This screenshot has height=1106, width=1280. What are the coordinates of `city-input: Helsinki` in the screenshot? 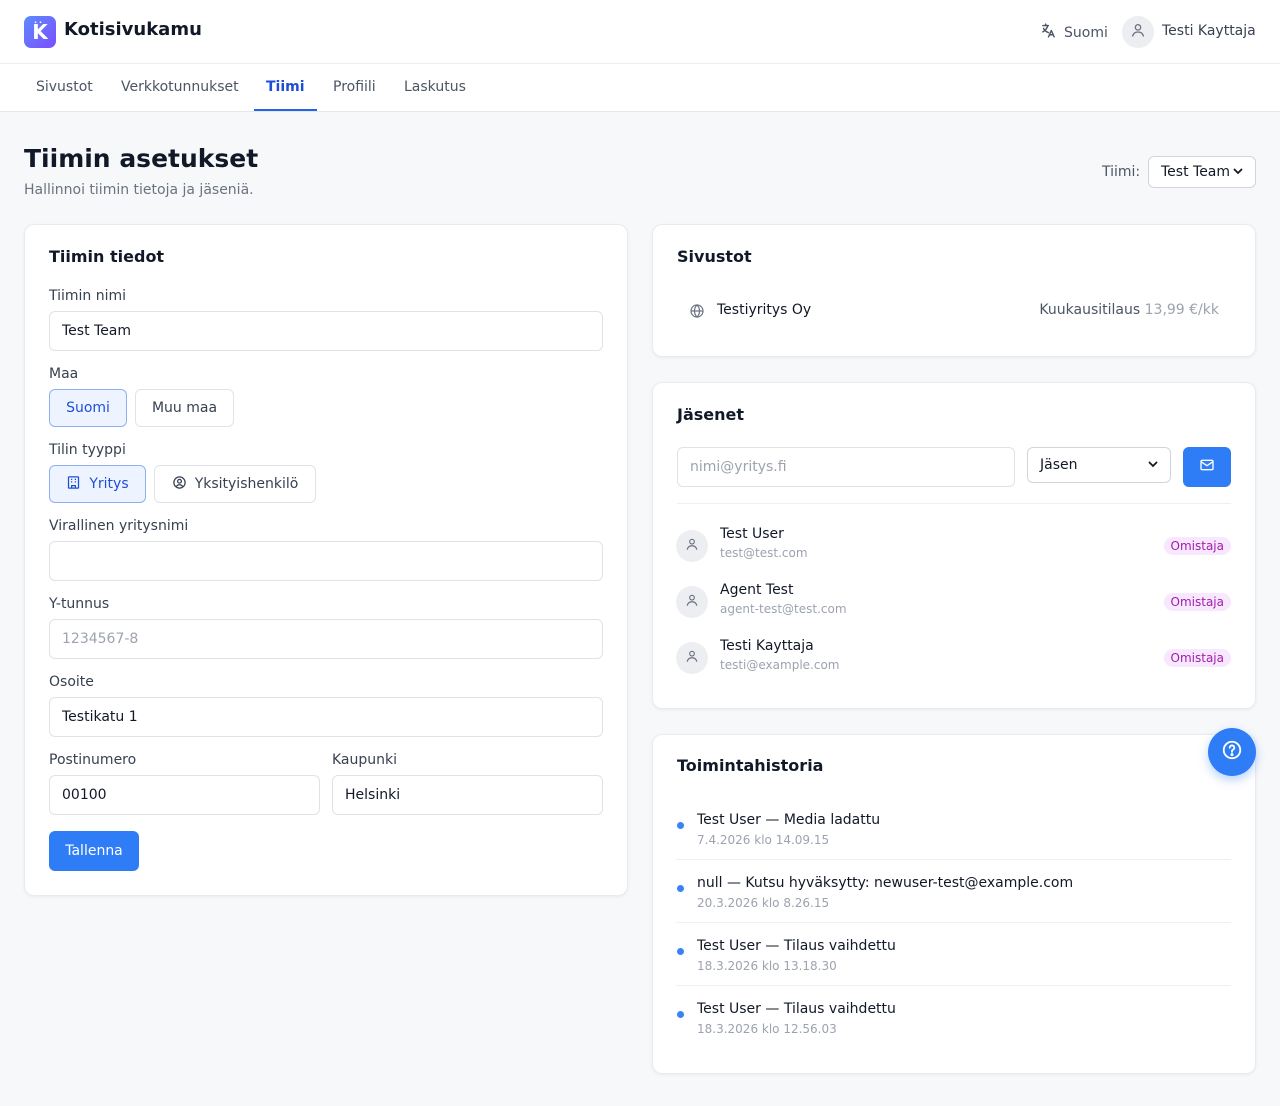 It's located at (467, 795).